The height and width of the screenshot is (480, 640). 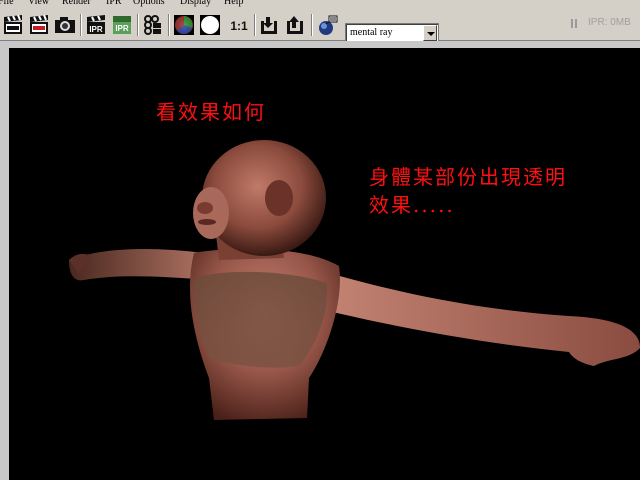 What do you see at coordinates (114, 4) in the screenshot?
I see `menu-ipr: IPR` at bounding box center [114, 4].